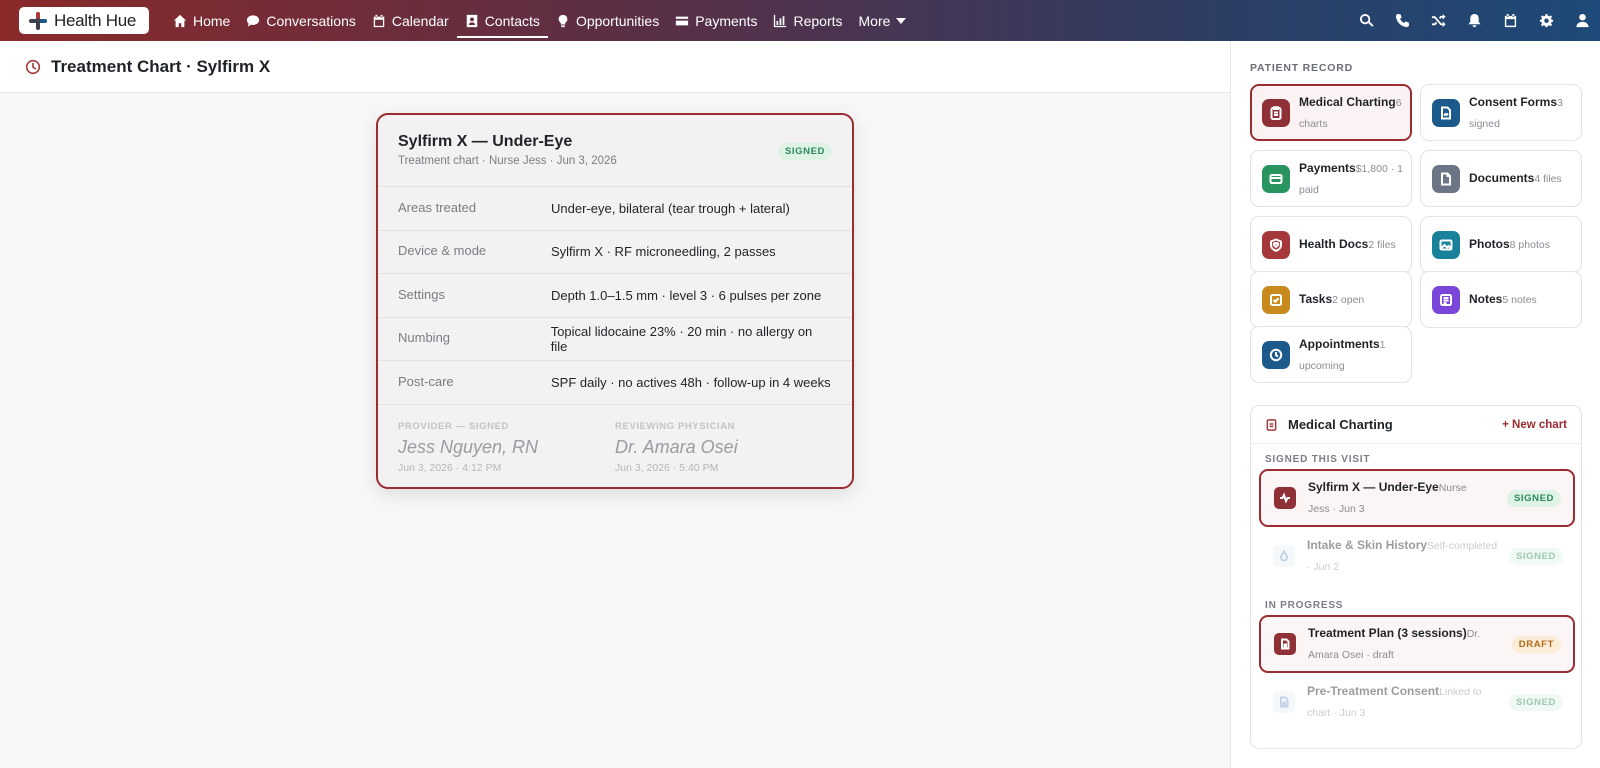 This screenshot has width=1600, height=768. What do you see at coordinates (1446, 299) in the screenshot?
I see `note-icon` at bounding box center [1446, 299].